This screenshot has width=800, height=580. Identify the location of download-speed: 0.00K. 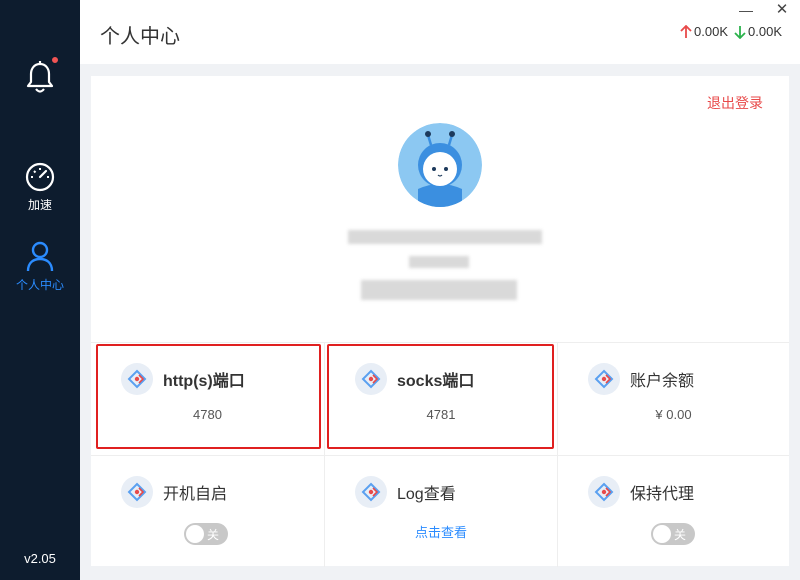
(765, 31).